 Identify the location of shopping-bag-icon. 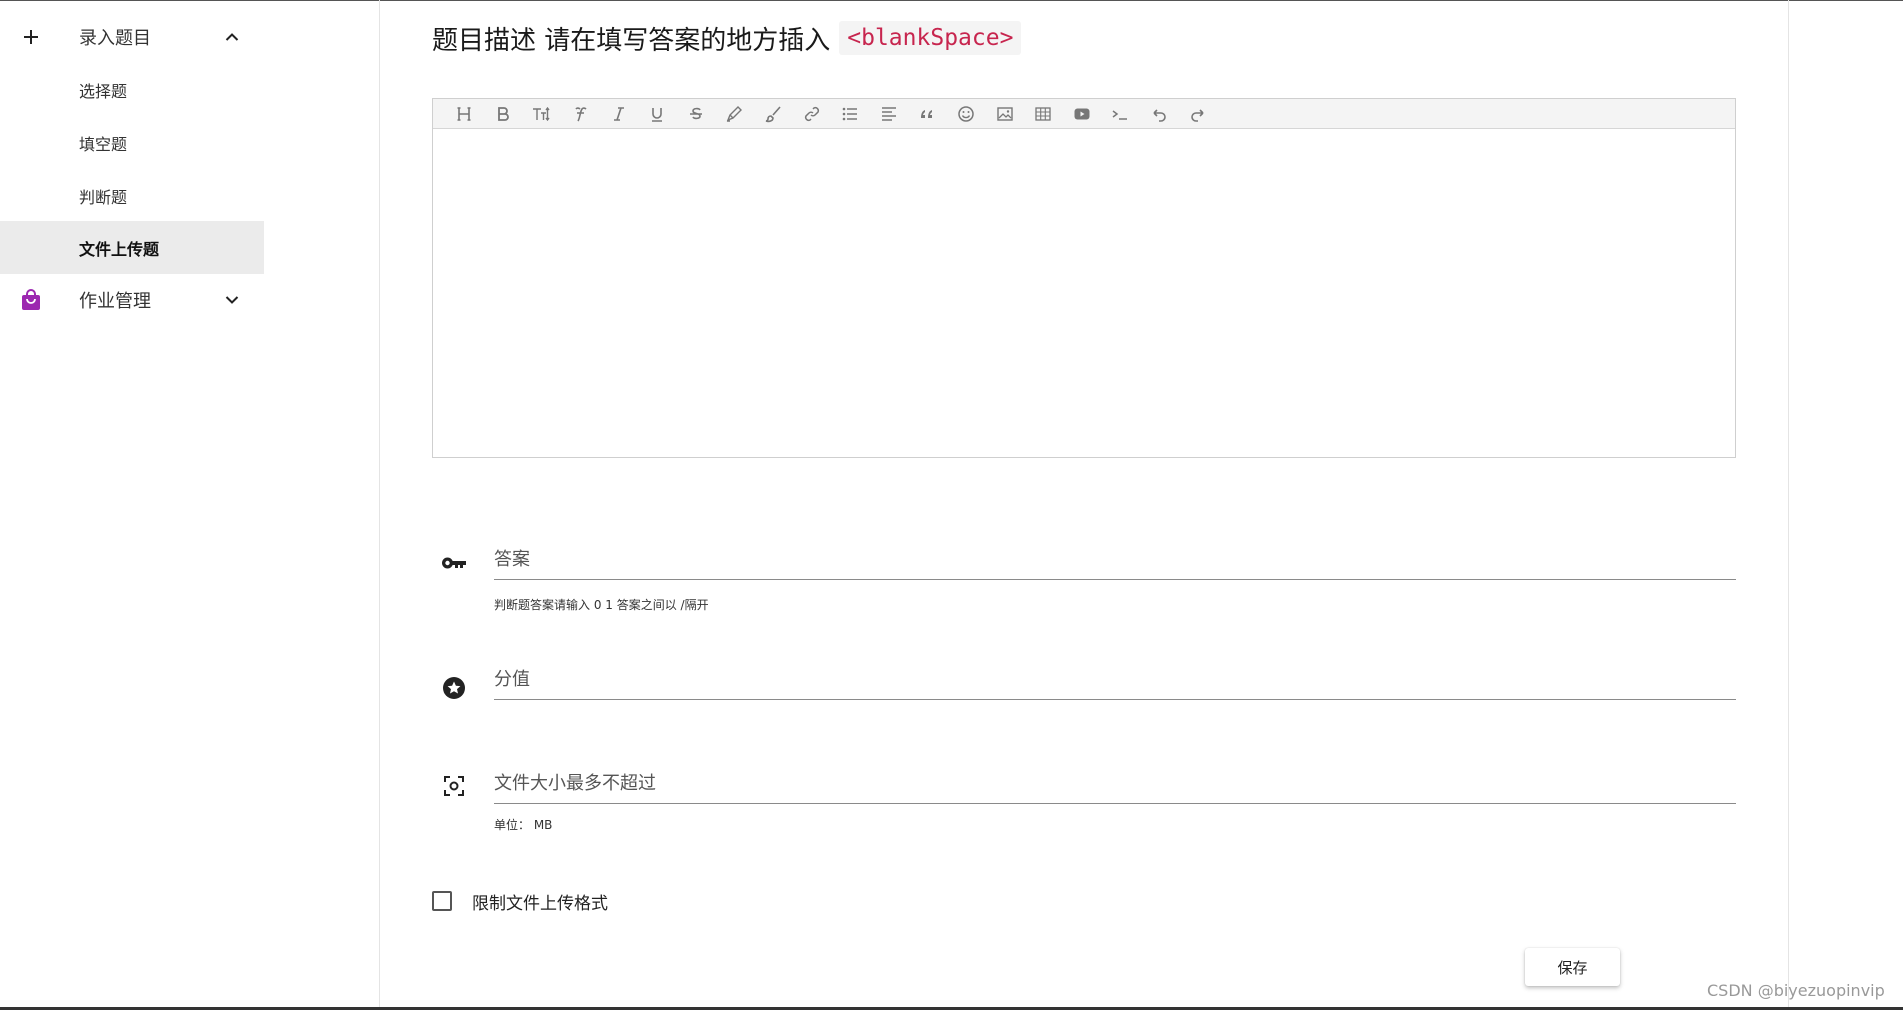
(31, 300).